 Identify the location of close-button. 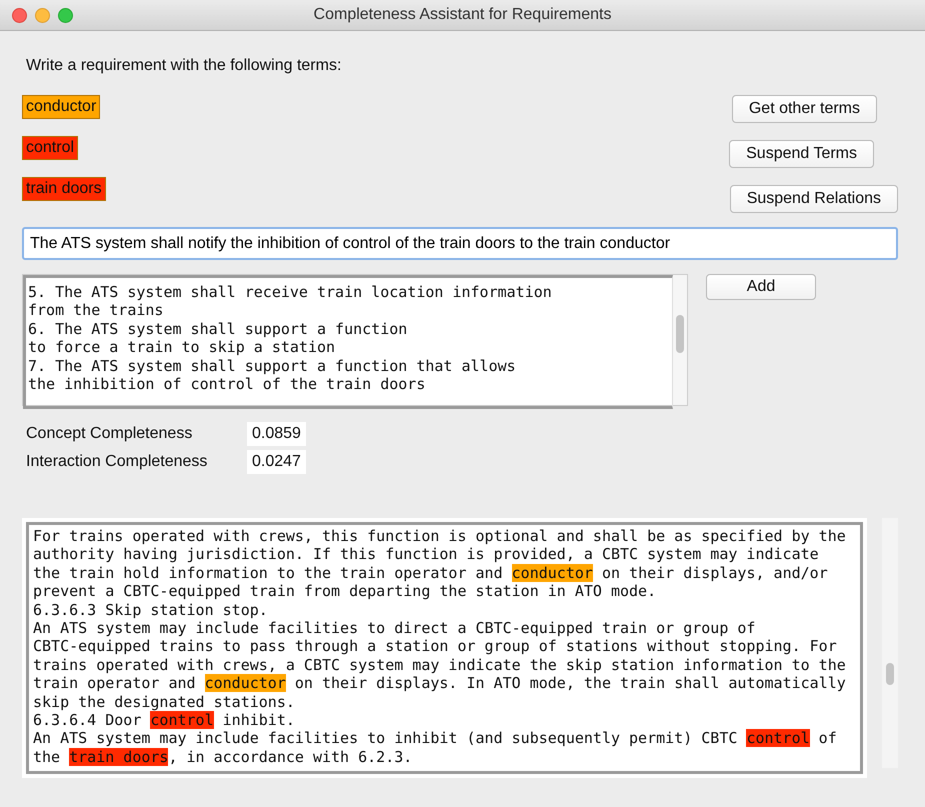
(19, 15).